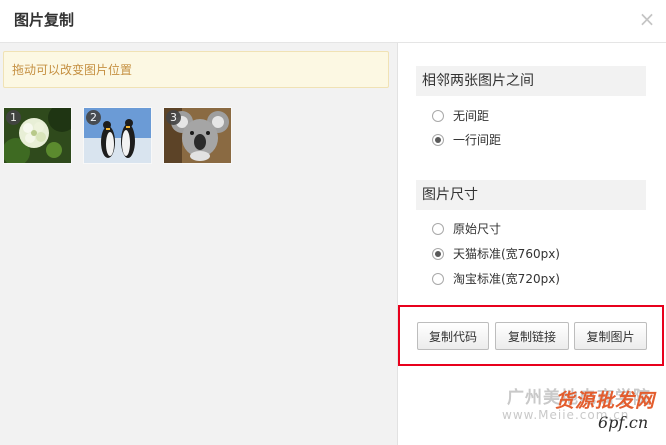 This screenshot has width=666, height=445. I want to click on thumbnail-number: 2, so click(93, 117).